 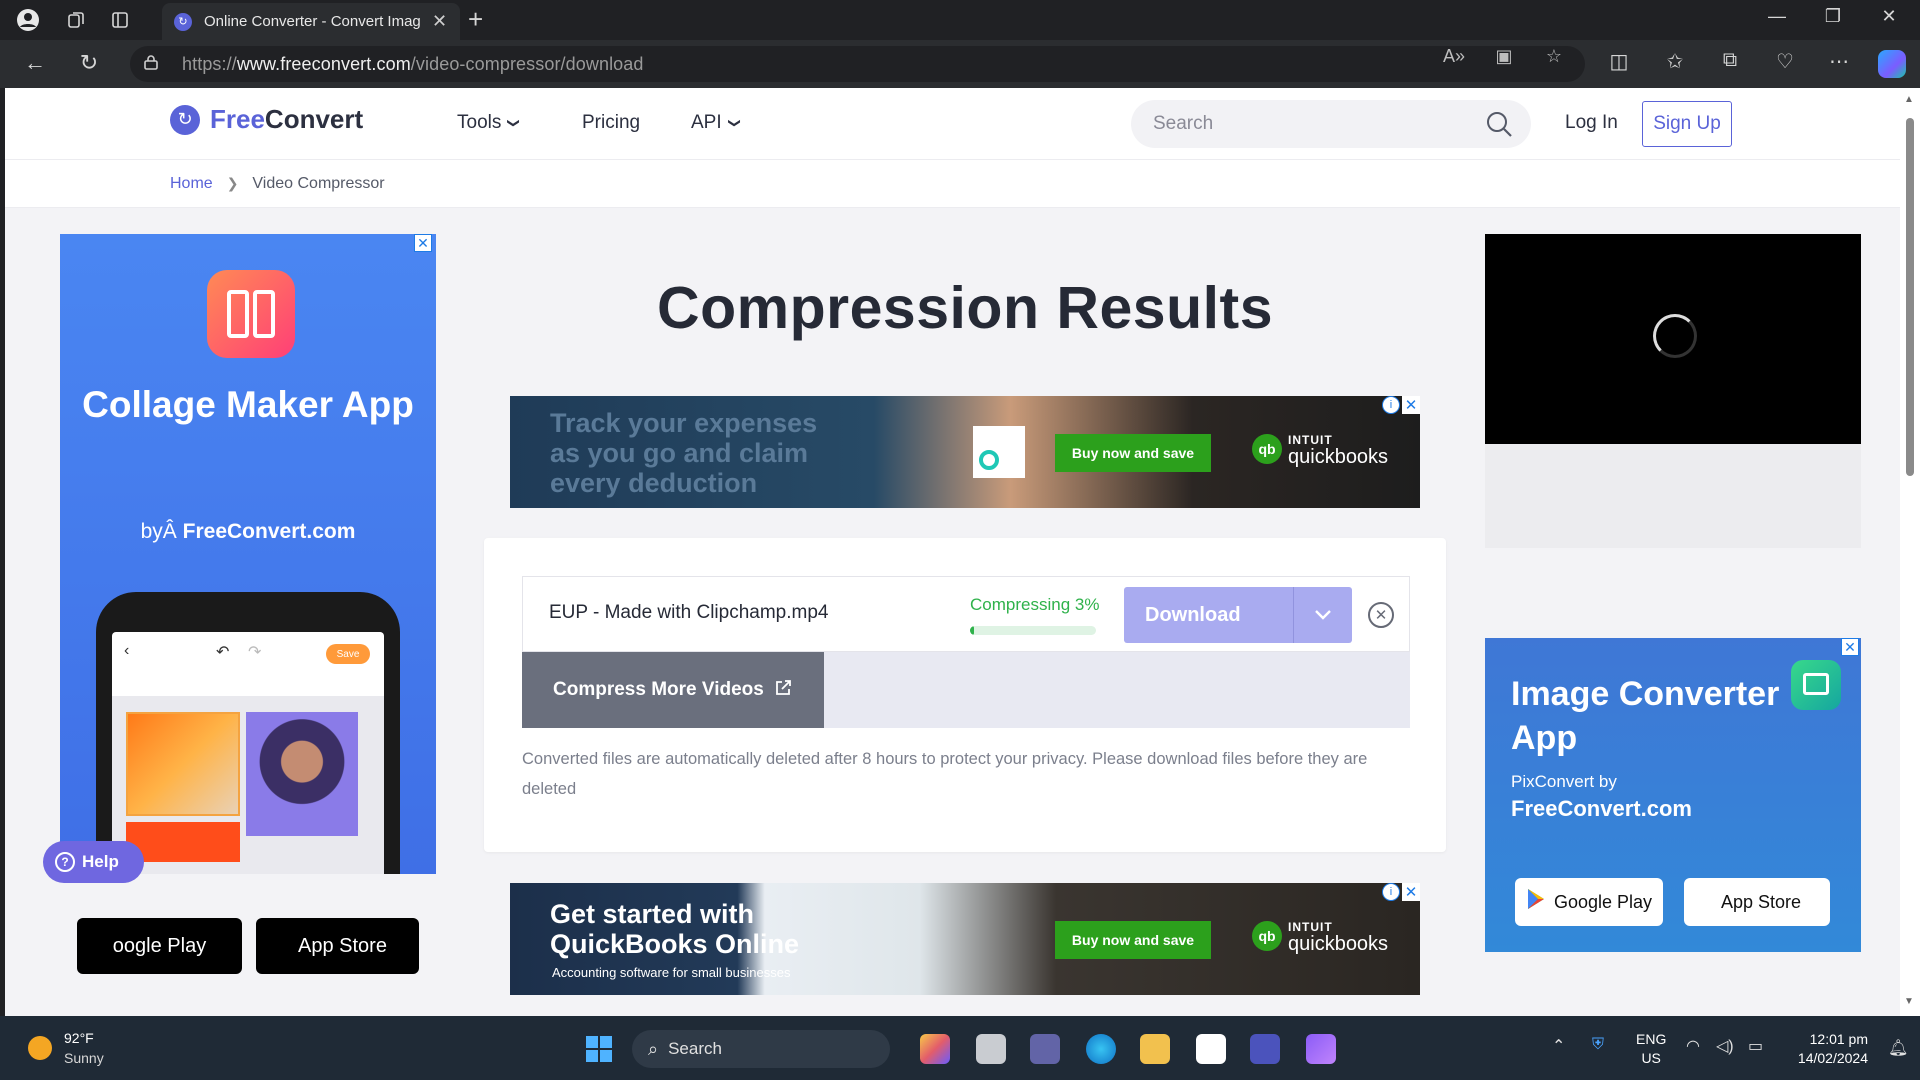 I want to click on scroll-up-icon: ▲, so click(x=1909, y=99).